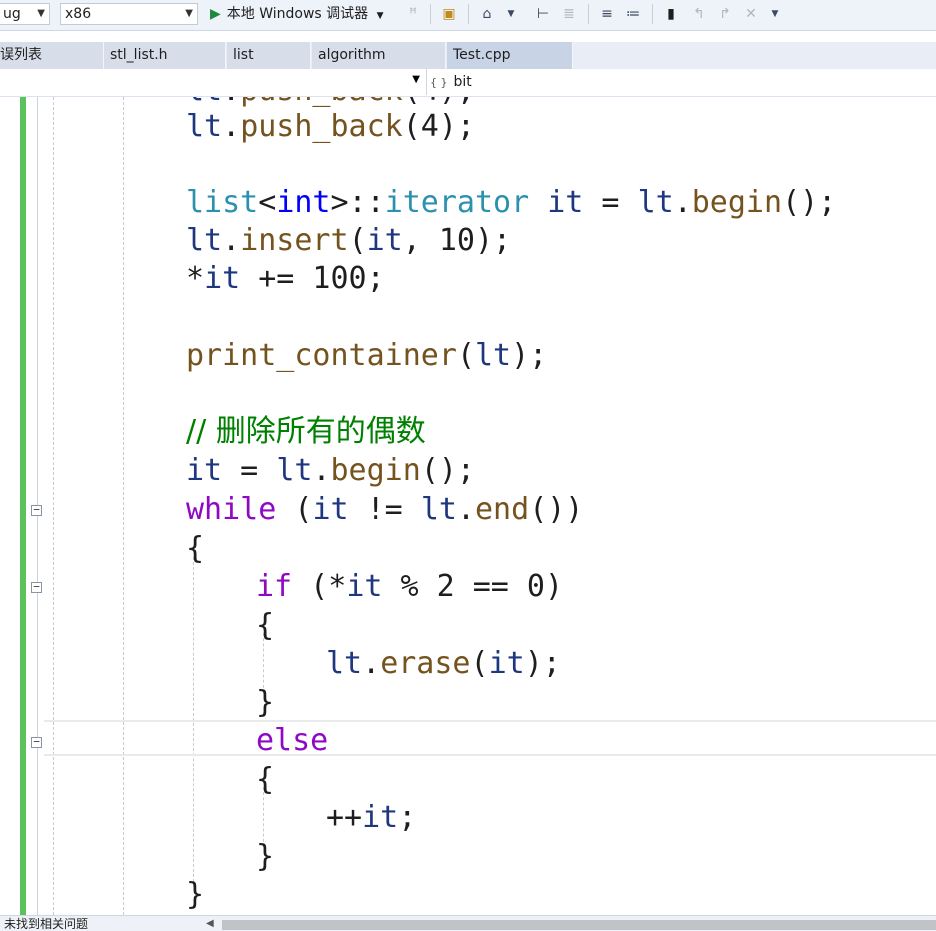 This screenshot has width=936, height=931. Describe the element at coordinates (222, 202) in the screenshot. I see `code-token: list` at that location.